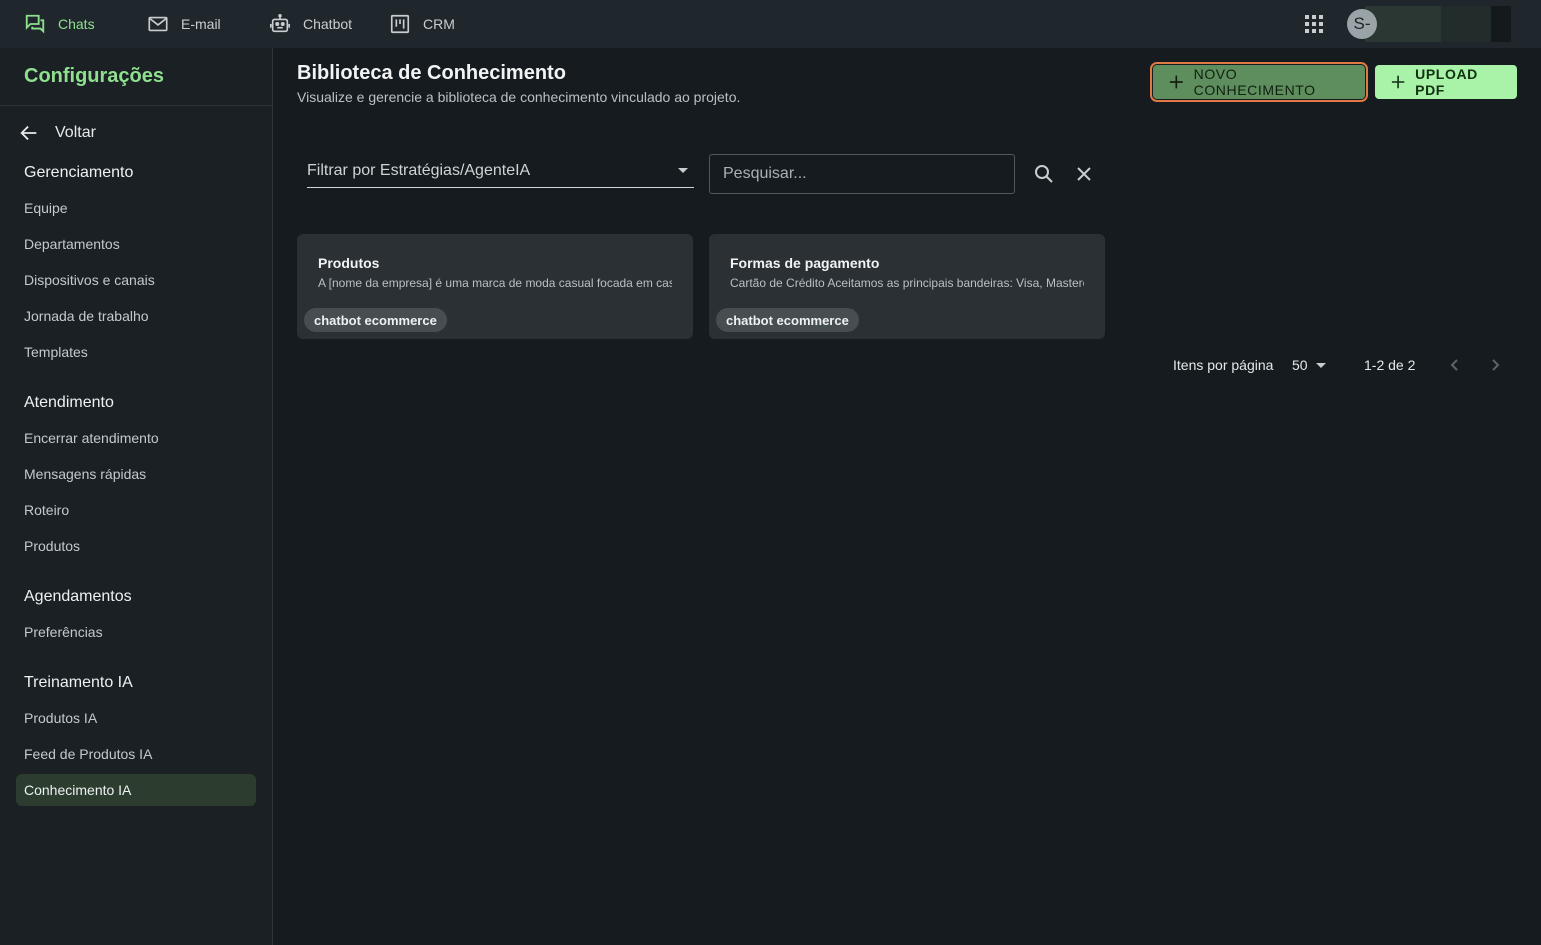 The height and width of the screenshot is (945, 1541). Describe the element at coordinates (136, 790) in the screenshot. I see `sidebar-item-conhecimento-ia: Conhecimento IA` at that location.